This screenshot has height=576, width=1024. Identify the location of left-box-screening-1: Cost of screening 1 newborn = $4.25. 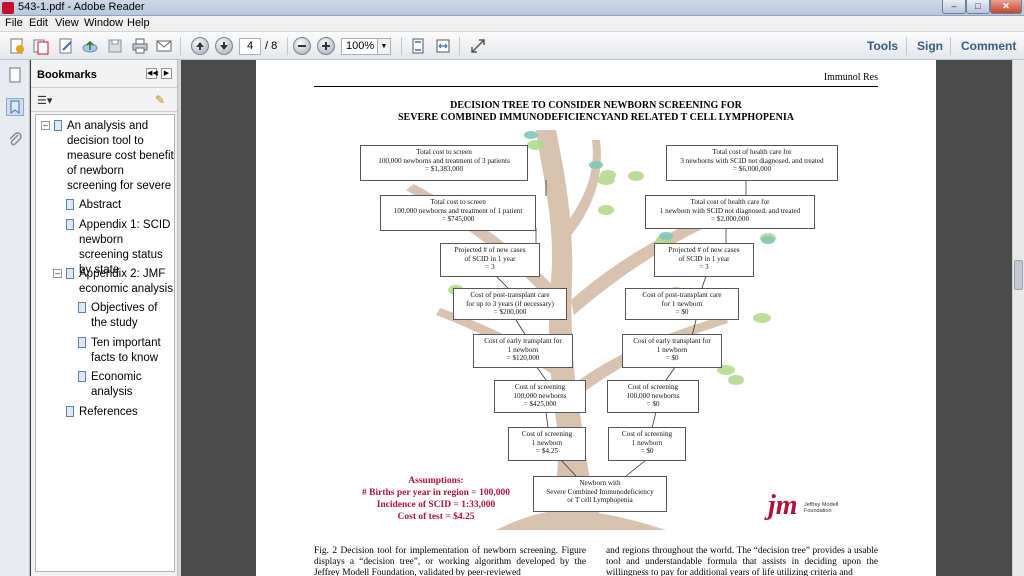
(547, 444).